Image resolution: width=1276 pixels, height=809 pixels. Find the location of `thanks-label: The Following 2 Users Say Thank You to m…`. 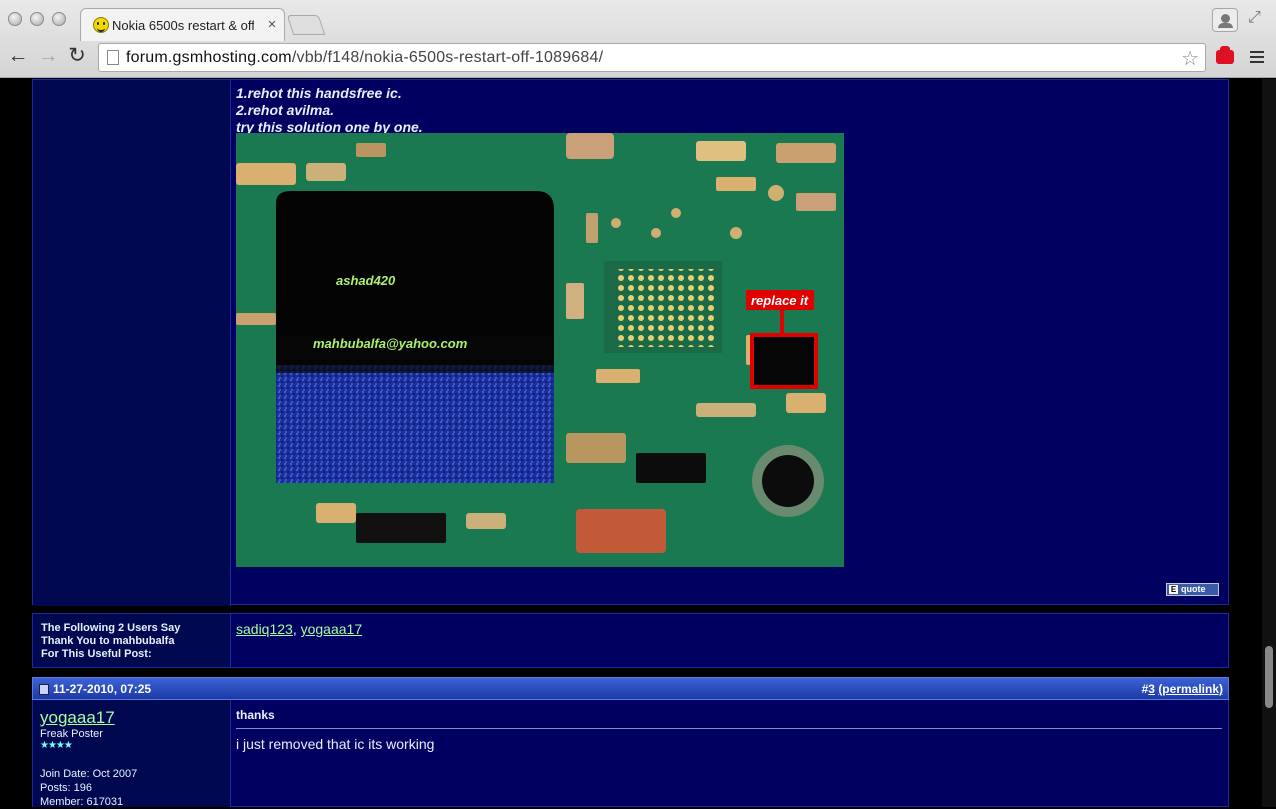

thanks-label: The Following 2 Users Say Thank You to m… is located at coordinates (132, 640).